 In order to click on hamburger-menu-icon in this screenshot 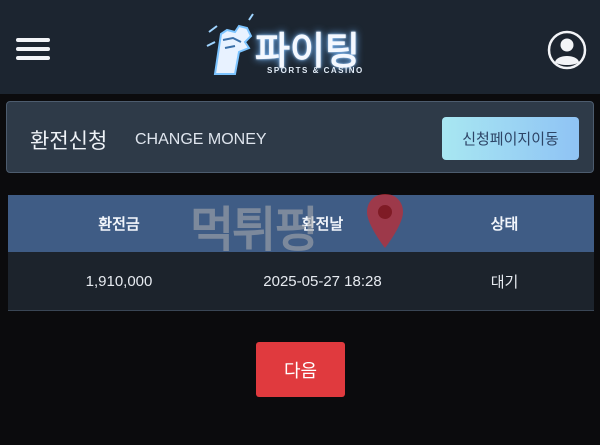, I will do `click(34, 49)`.